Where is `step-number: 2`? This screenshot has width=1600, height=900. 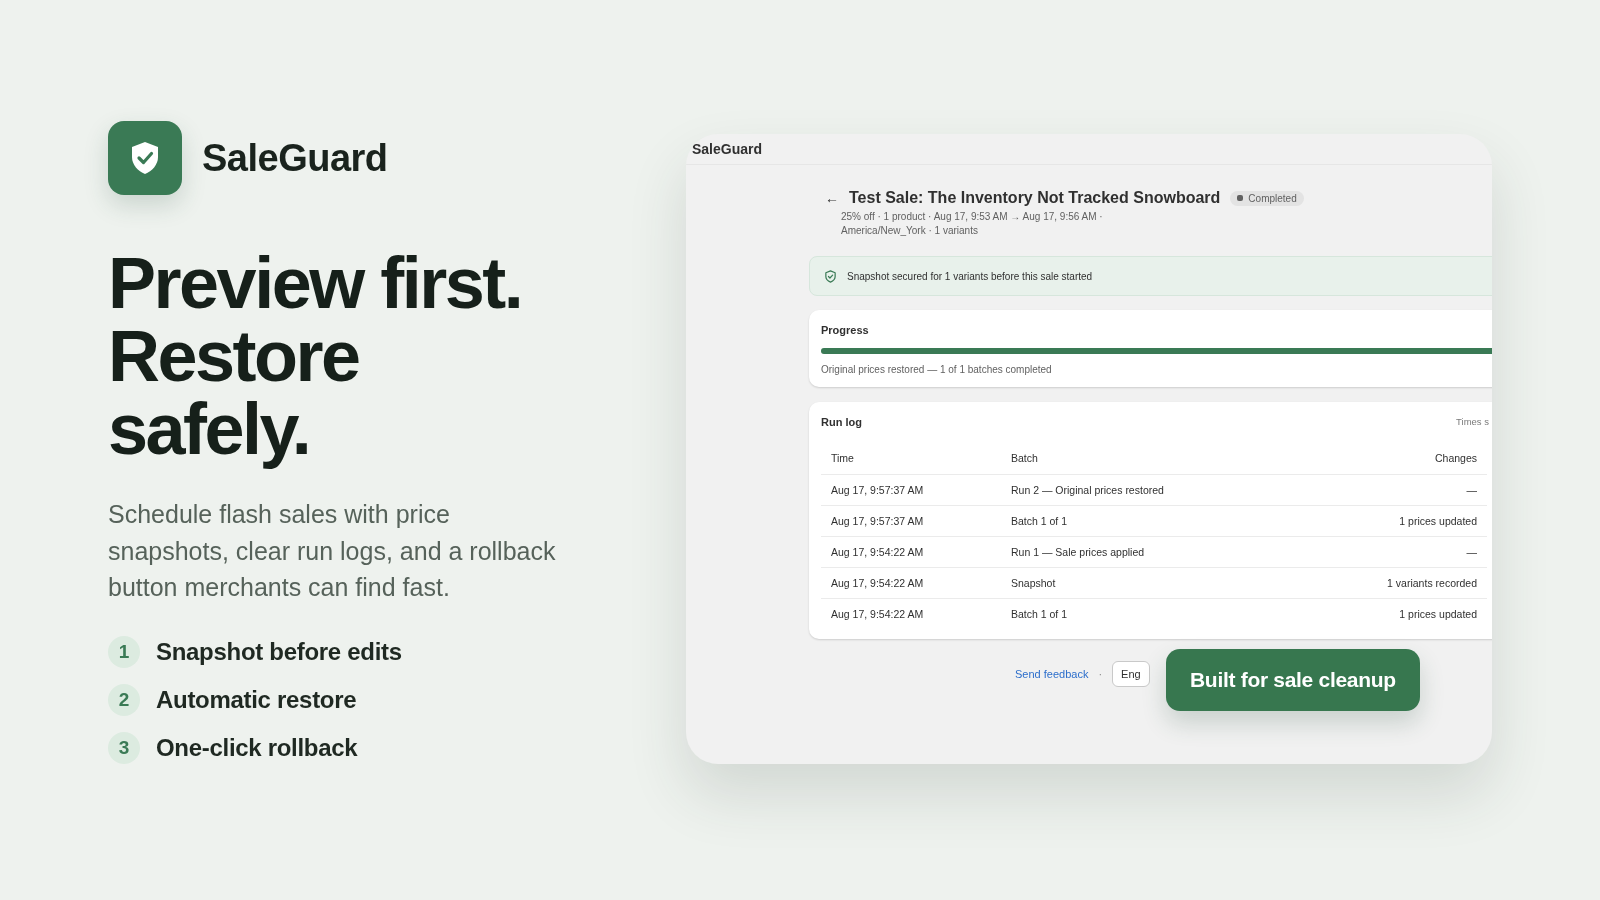 step-number: 2 is located at coordinates (124, 699).